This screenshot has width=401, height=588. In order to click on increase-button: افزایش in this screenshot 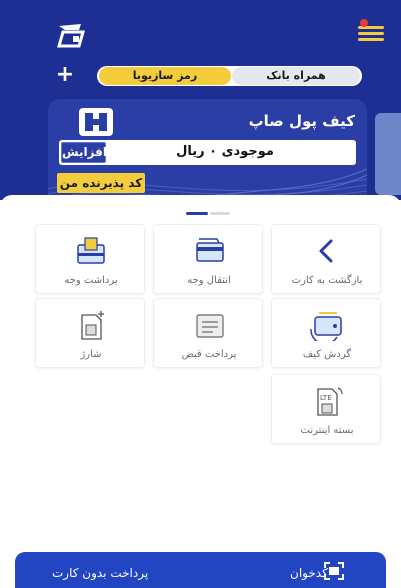, I will do `click(84, 152)`.